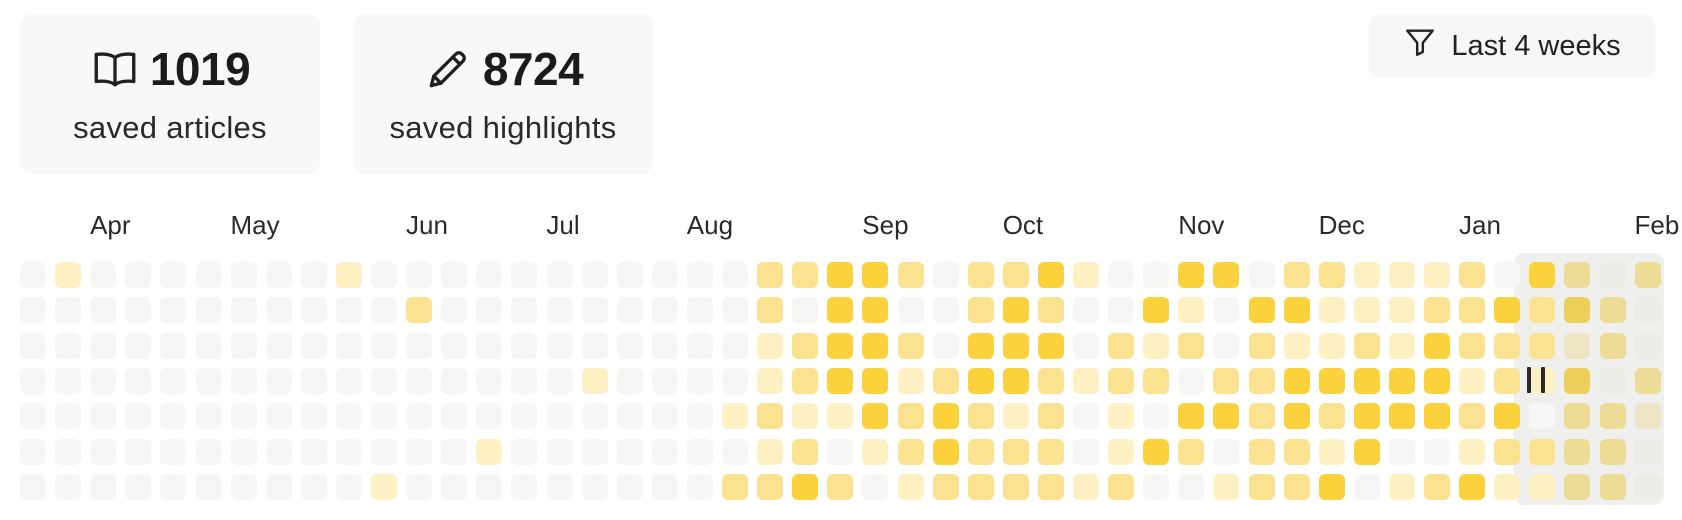 The image size is (1682, 520). I want to click on date-range-filter-button: Last 4 weeks, so click(1512, 46).